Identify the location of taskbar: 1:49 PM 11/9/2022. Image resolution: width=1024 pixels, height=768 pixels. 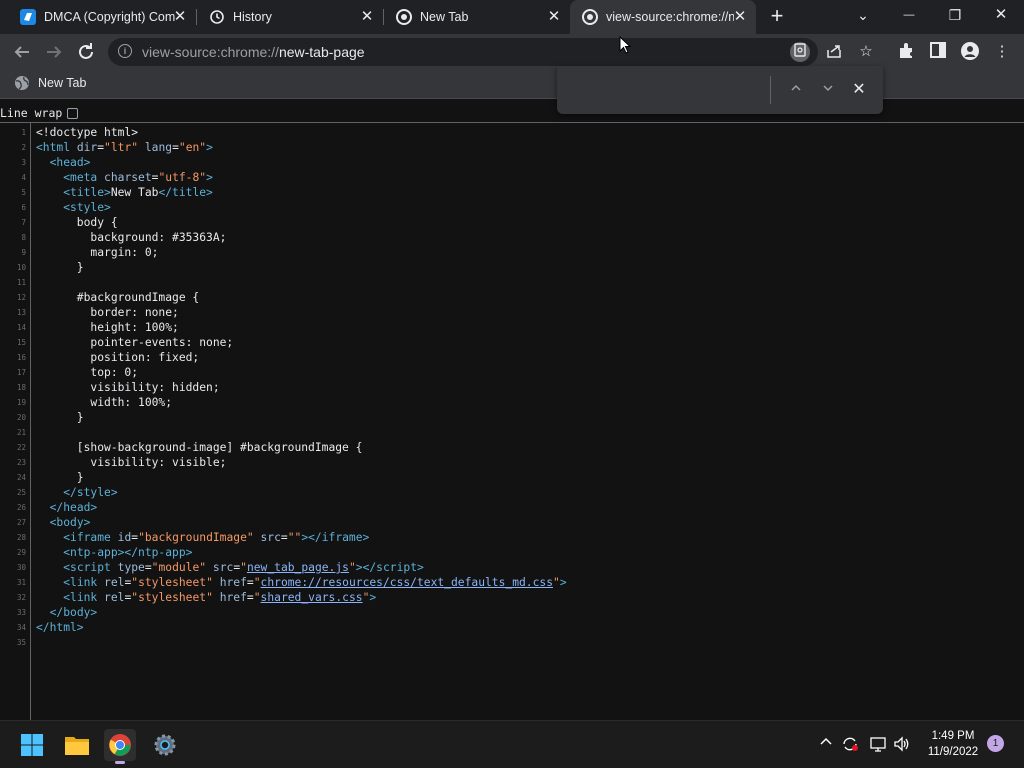
(512, 744).